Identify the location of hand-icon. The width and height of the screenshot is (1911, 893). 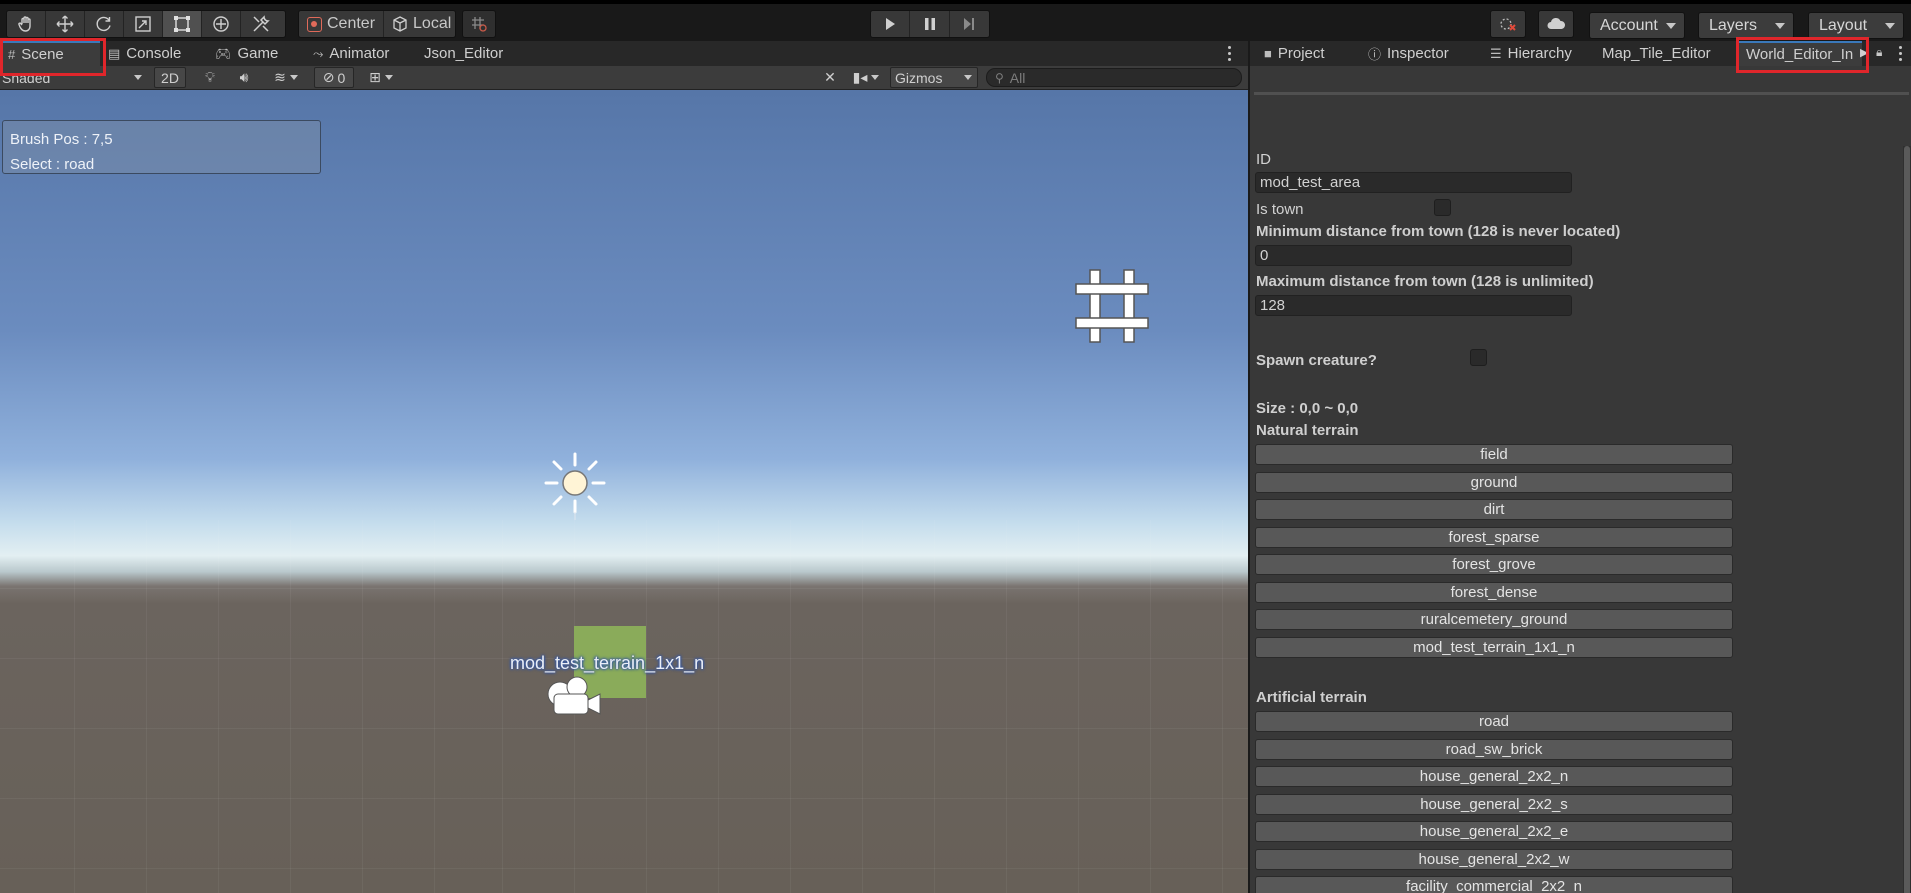
(24, 24).